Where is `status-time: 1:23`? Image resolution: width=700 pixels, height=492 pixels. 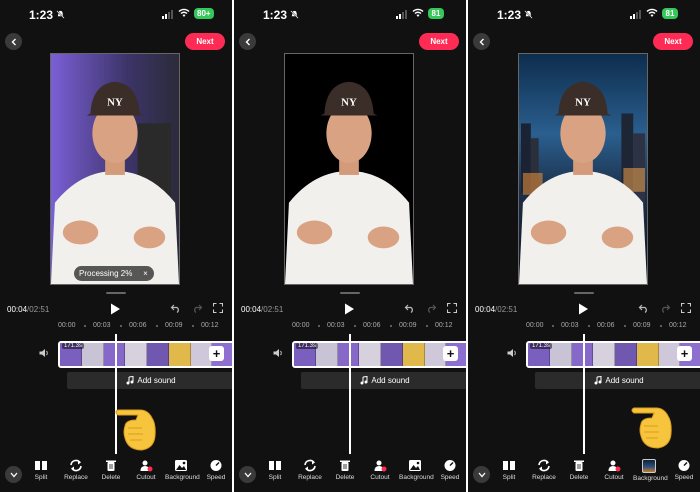
status-time: 1:23 is located at coordinates (275, 15).